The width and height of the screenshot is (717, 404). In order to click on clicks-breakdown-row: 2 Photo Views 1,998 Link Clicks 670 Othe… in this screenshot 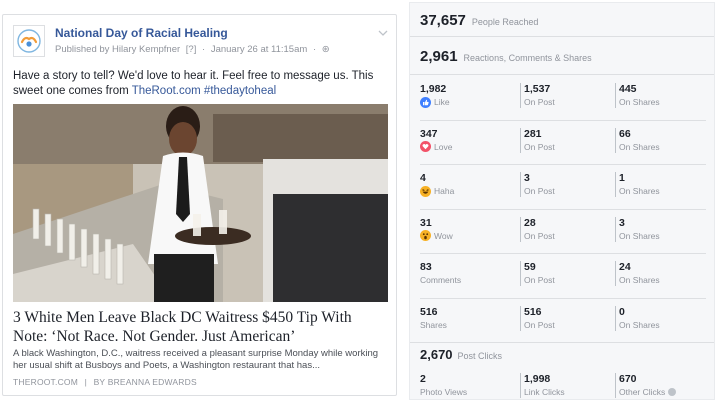, I will do `click(562, 382)`.